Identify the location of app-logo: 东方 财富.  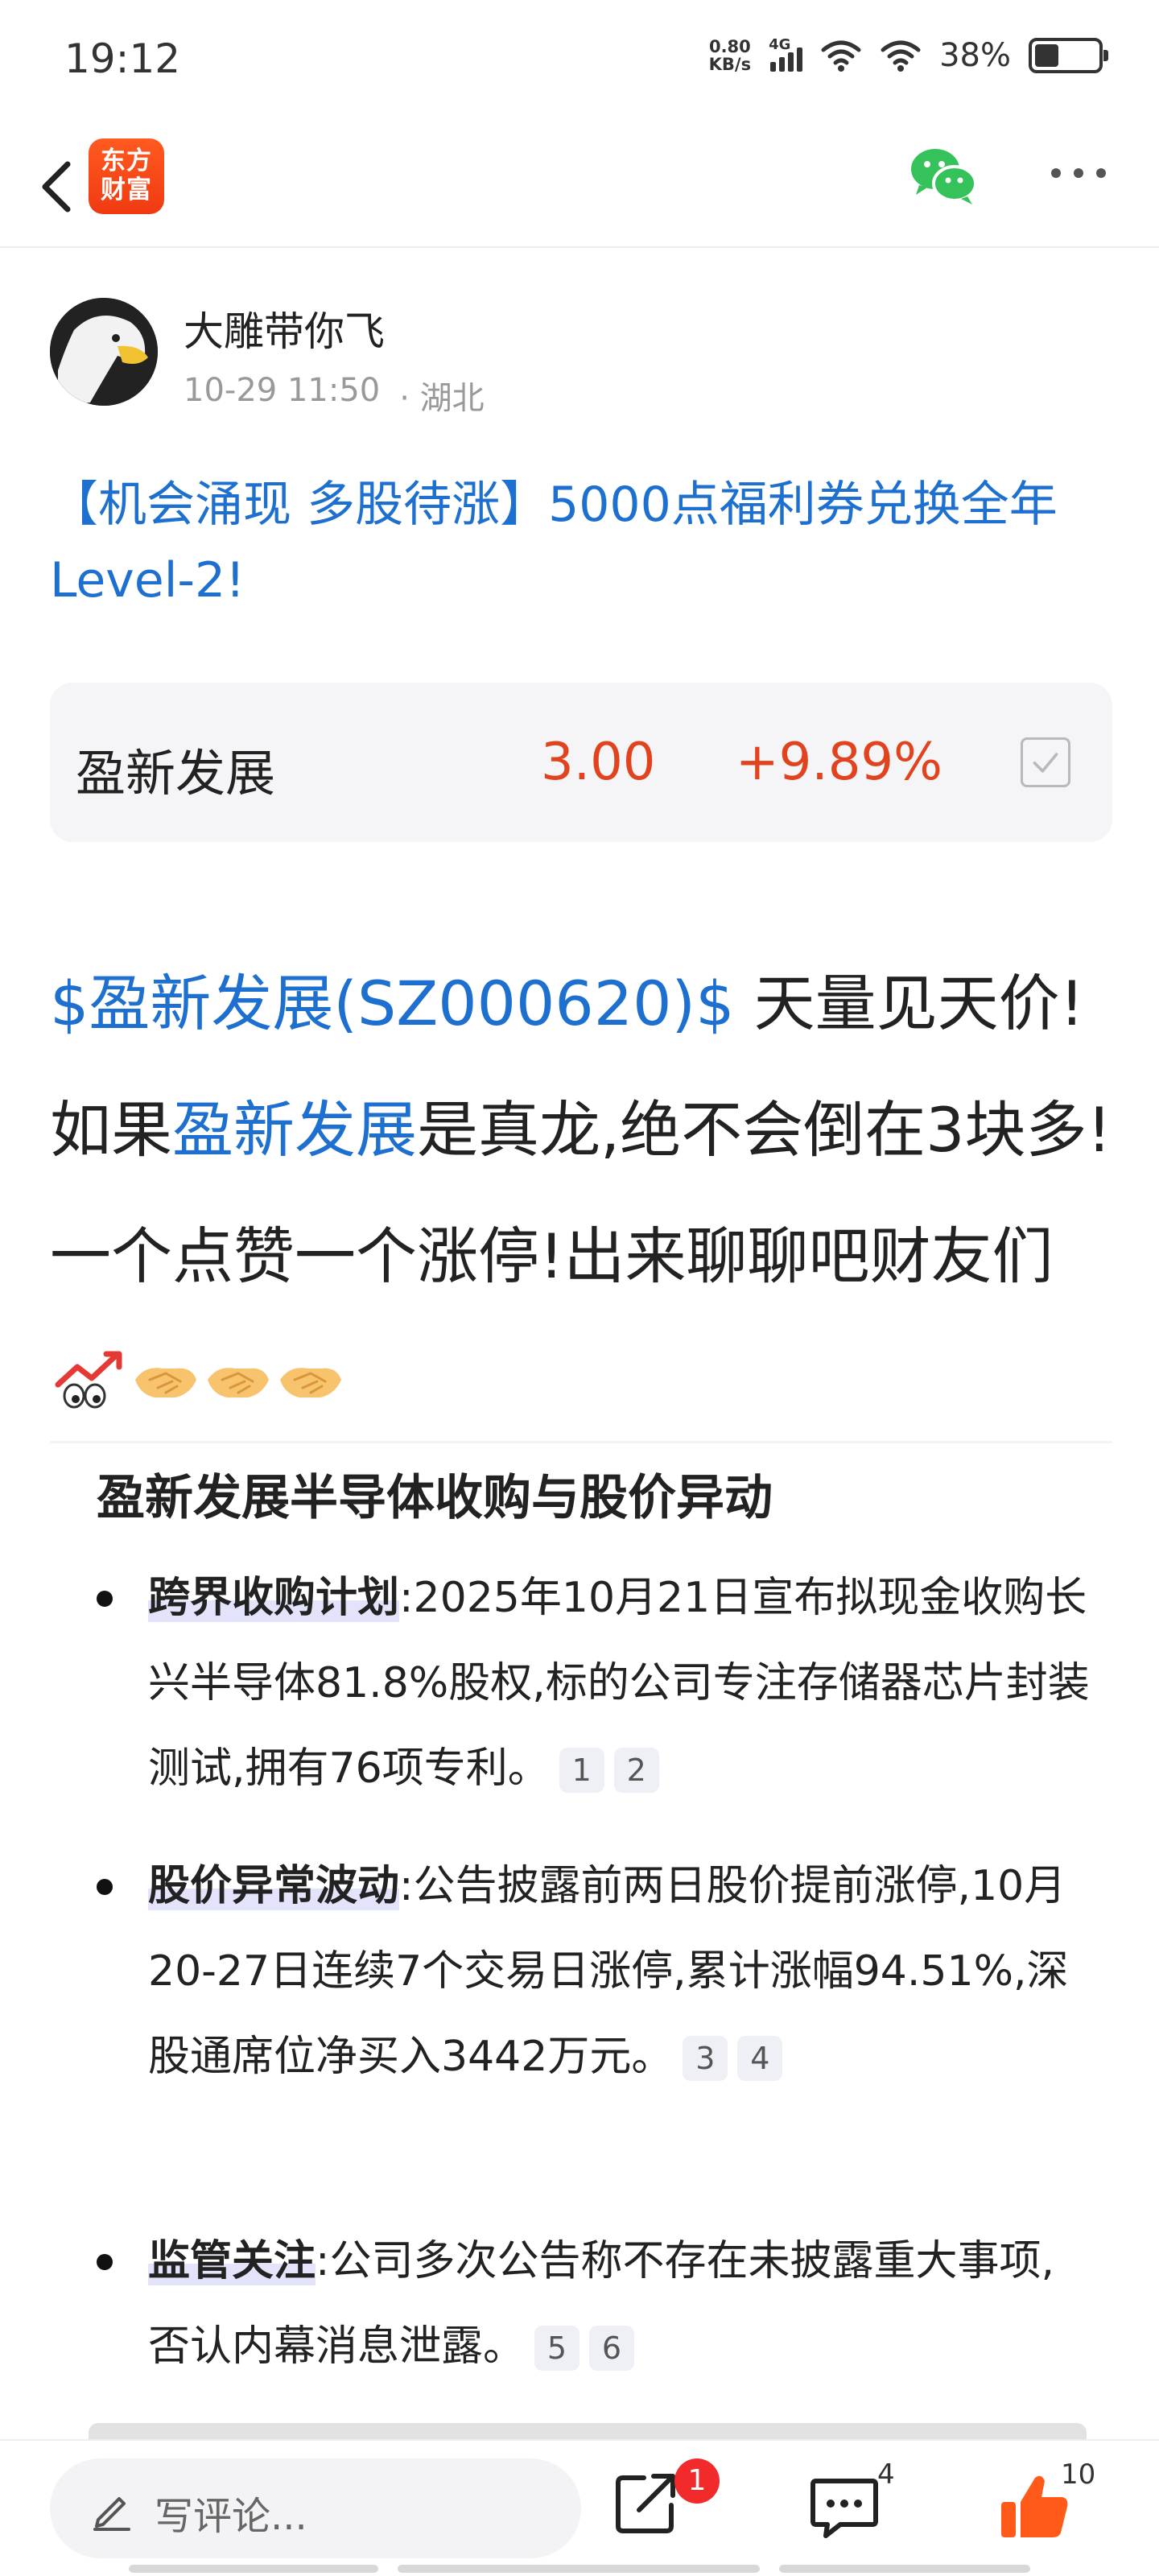
(126, 176).